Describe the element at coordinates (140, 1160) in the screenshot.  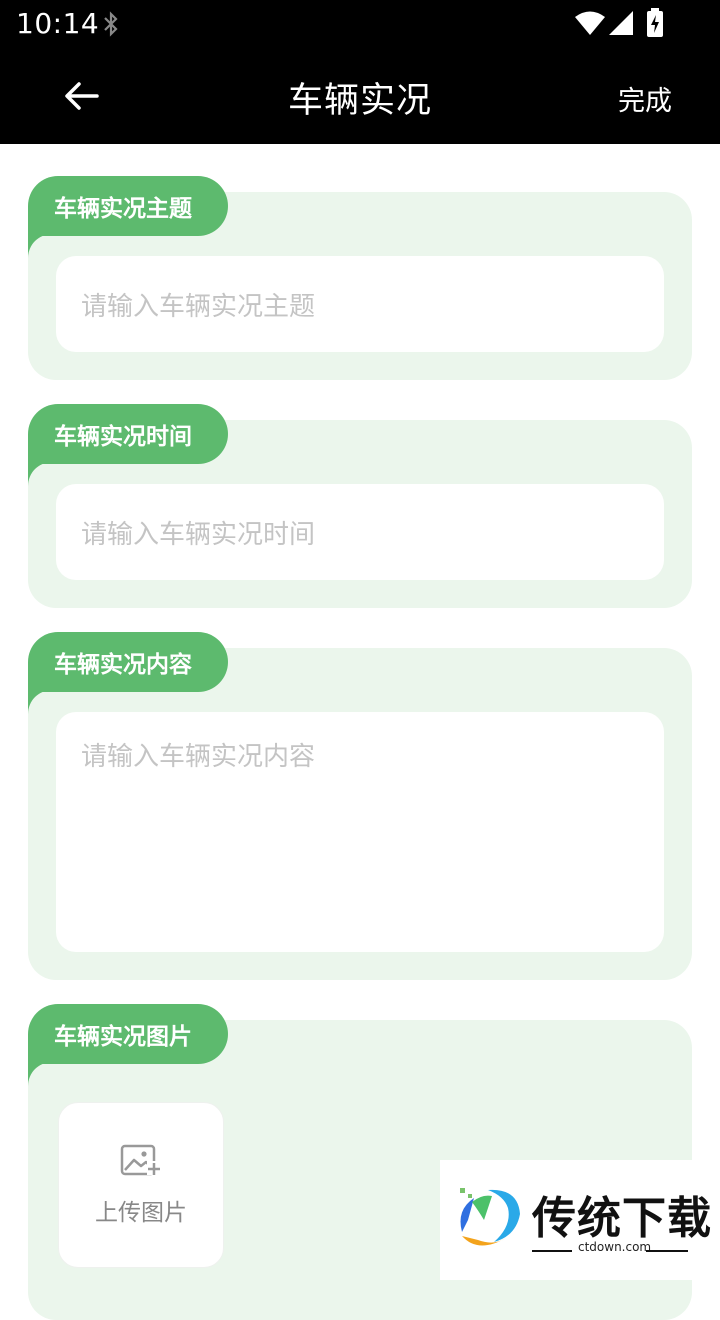
I see `add-image-icon` at that location.